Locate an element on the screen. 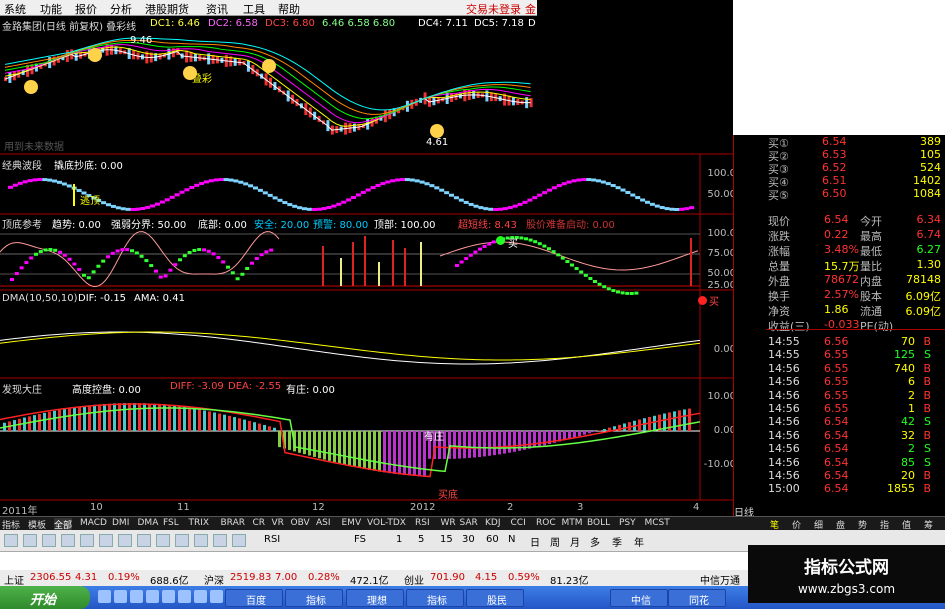 The height and width of the screenshot is (609, 945). tab-sar: SAR is located at coordinates (469, 523).